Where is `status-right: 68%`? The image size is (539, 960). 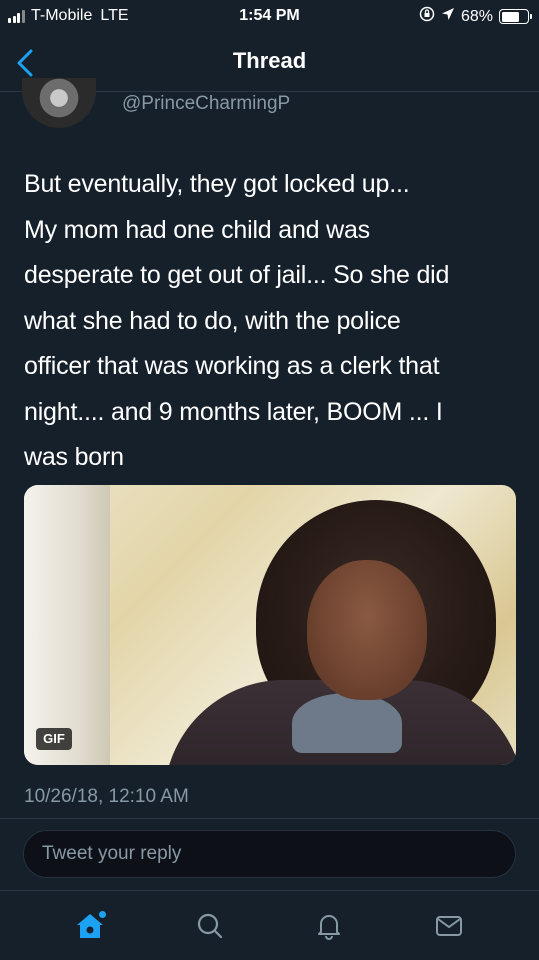 status-right: 68% is located at coordinates (475, 16).